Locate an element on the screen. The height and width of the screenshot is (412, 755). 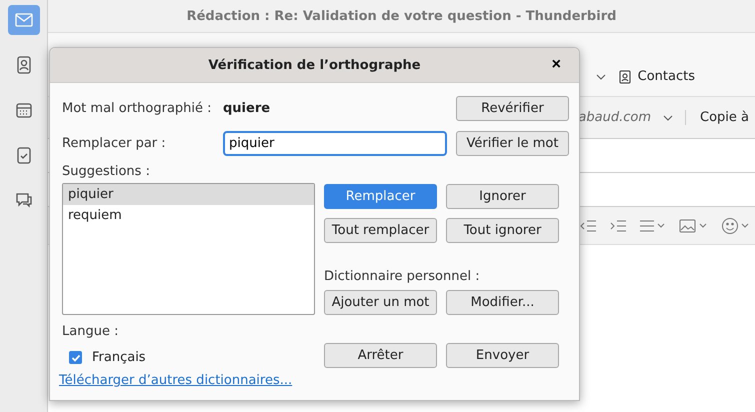
dialog-button: Revérifier is located at coordinates (512, 108).